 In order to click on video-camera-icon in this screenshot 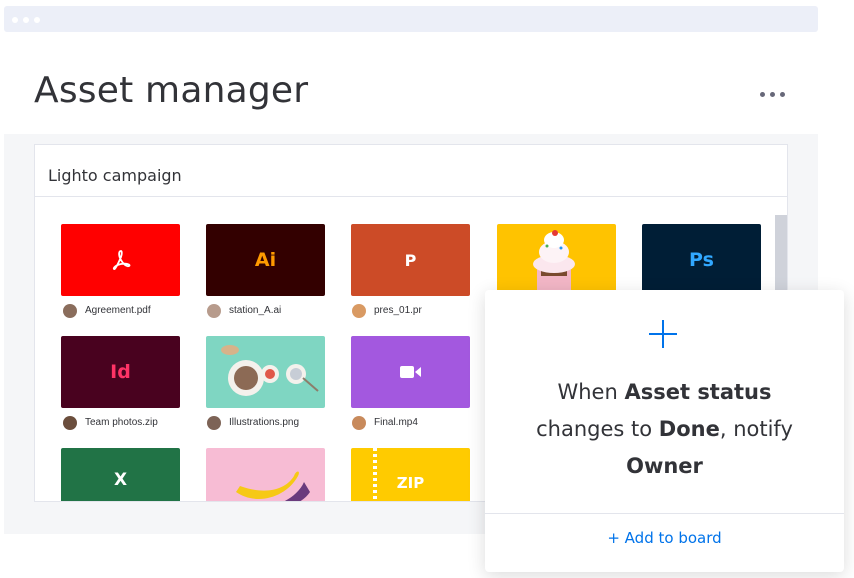, I will do `click(410, 372)`.